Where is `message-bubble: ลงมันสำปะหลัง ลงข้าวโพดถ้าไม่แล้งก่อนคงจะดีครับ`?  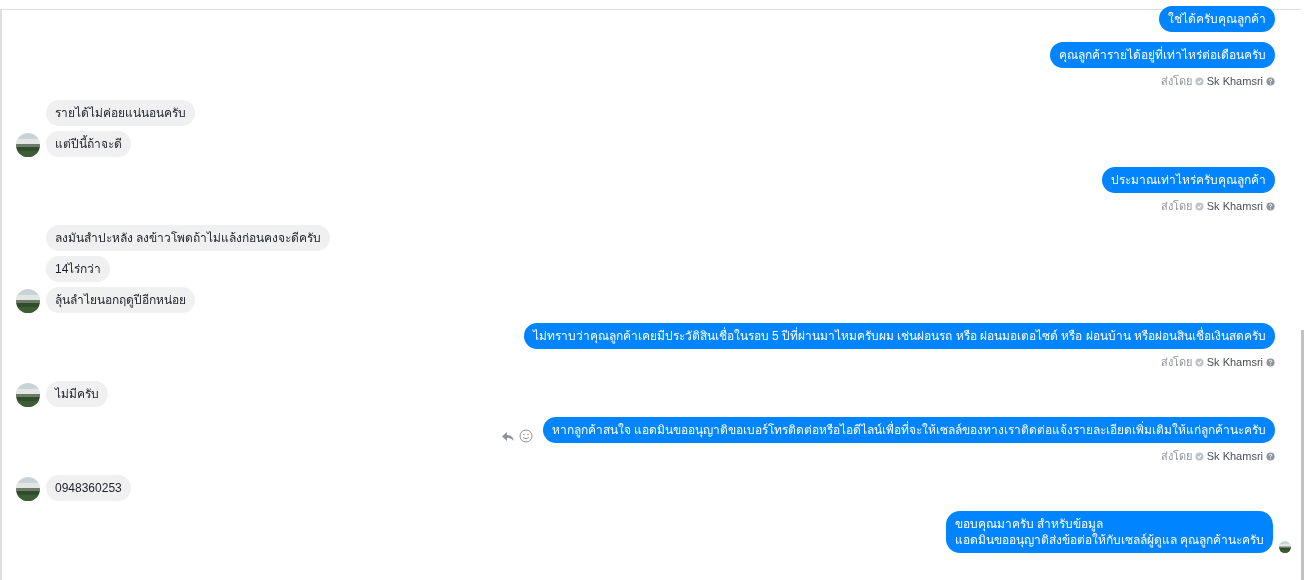 message-bubble: ลงมันสำปะหลัง ลงข้าวโพดถ้าไม่แล้งก่อนคงจะดีครับ is located at coordinates (188, 238).